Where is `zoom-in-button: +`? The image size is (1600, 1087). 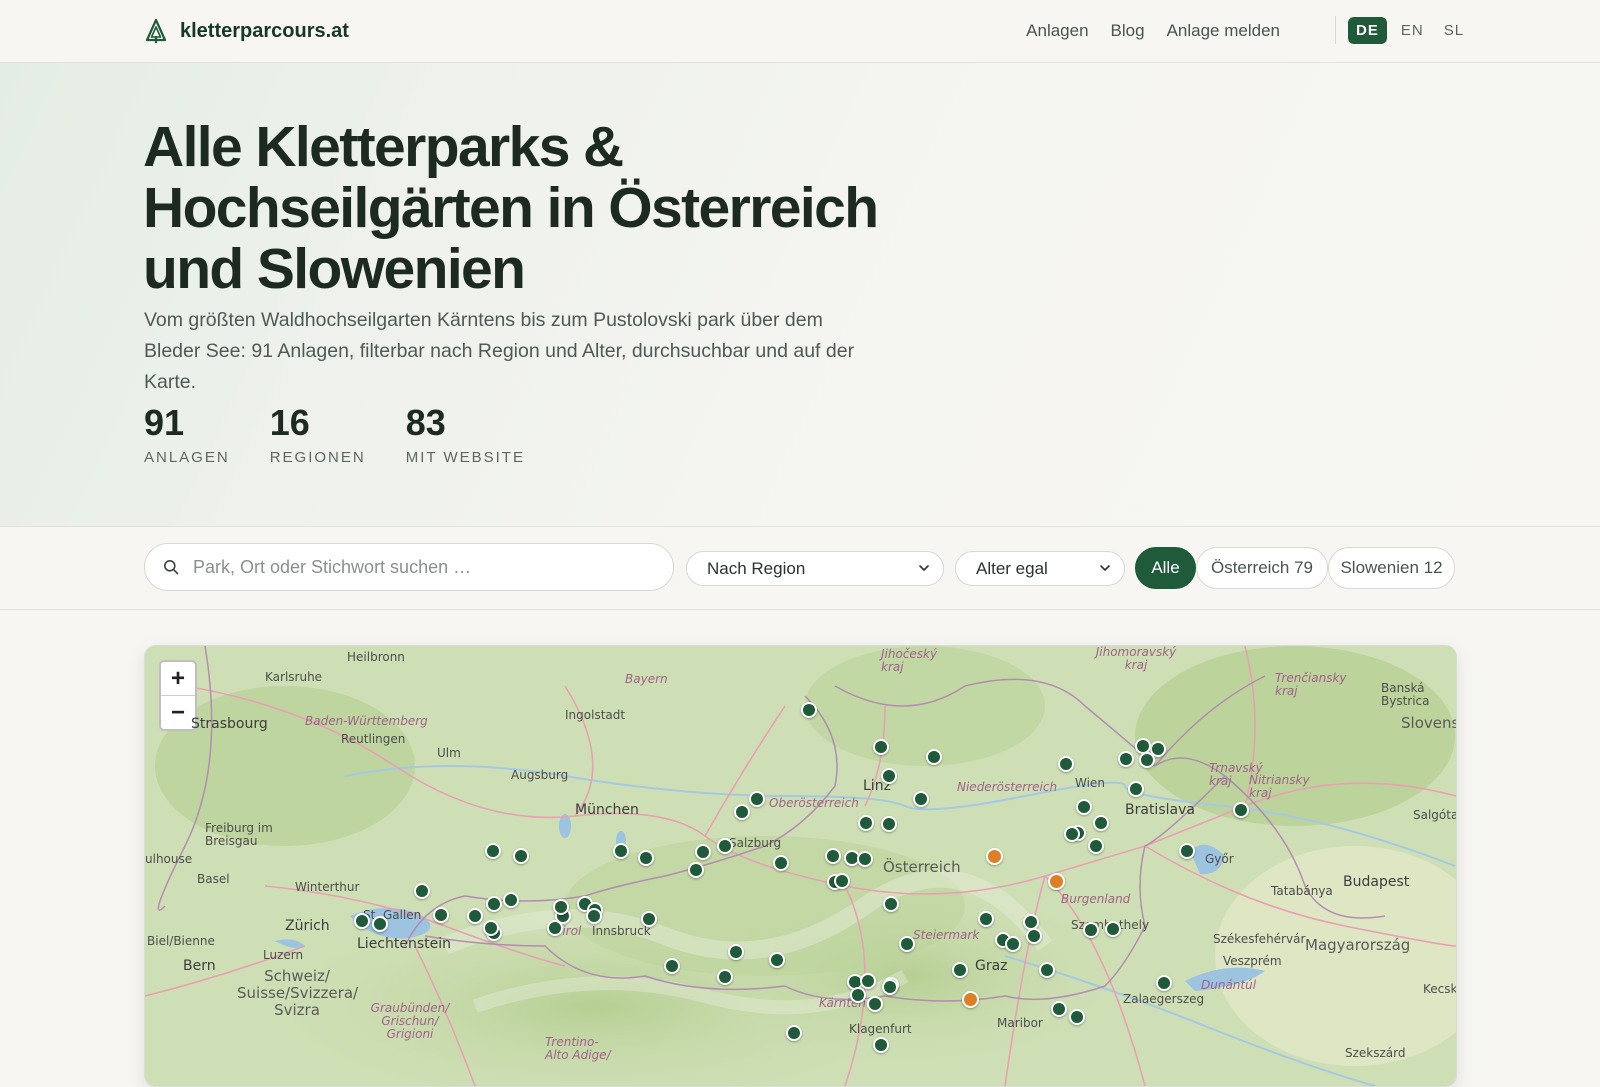 zoom-in-button: + is located at coordinates (178, 678).